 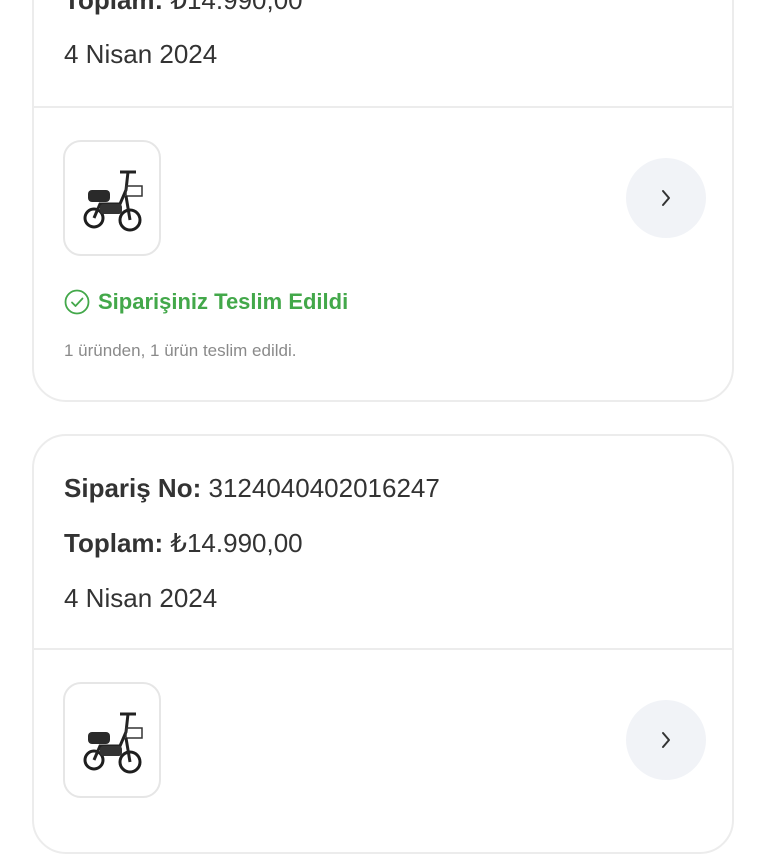 I want to click on order-no-value: 3124040402016247, so click(x=324, y=488).